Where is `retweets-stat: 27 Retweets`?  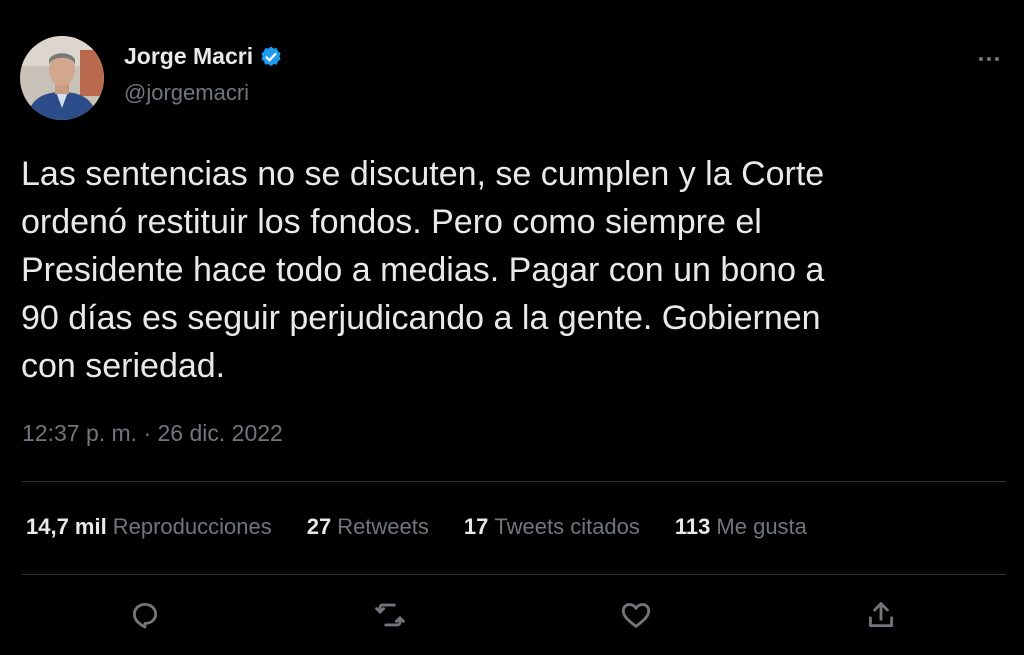 retweets-stat: 27 Retweets is located at coordinates (368, 527).